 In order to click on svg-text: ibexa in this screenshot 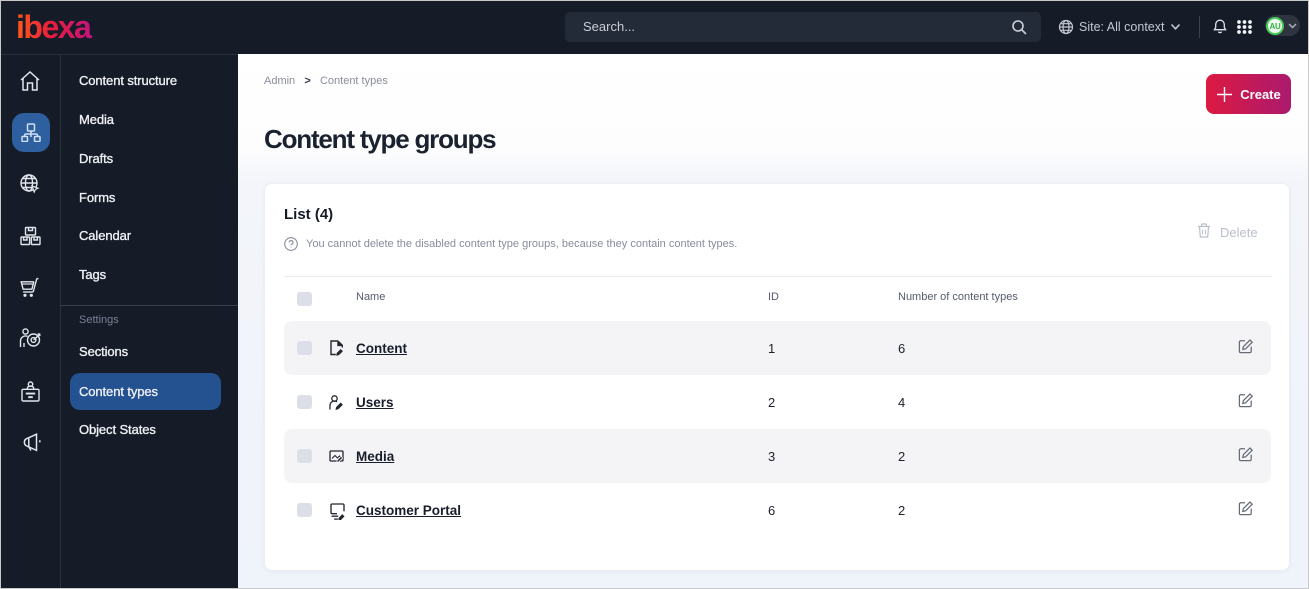, I will do `click(54, 27)`.